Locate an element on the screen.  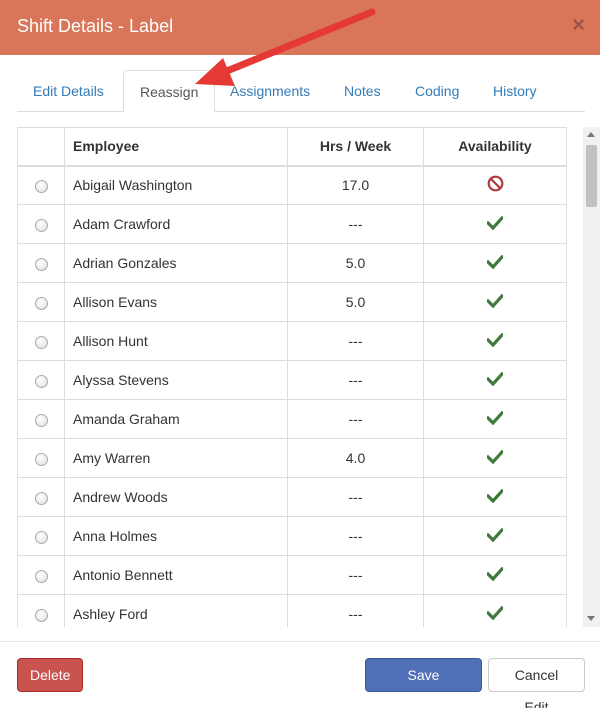
availability-column-header: Availability is located at coordinates (495, 147).